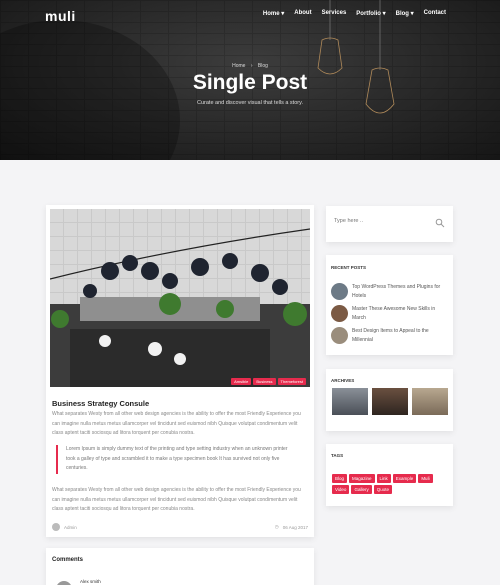 The width and height of the screenshot is (500, 585). What do you see at coordinates (273, 13) in the screenshot?
I see `nav-home: Home ▾` at bounding box center [273, 13].